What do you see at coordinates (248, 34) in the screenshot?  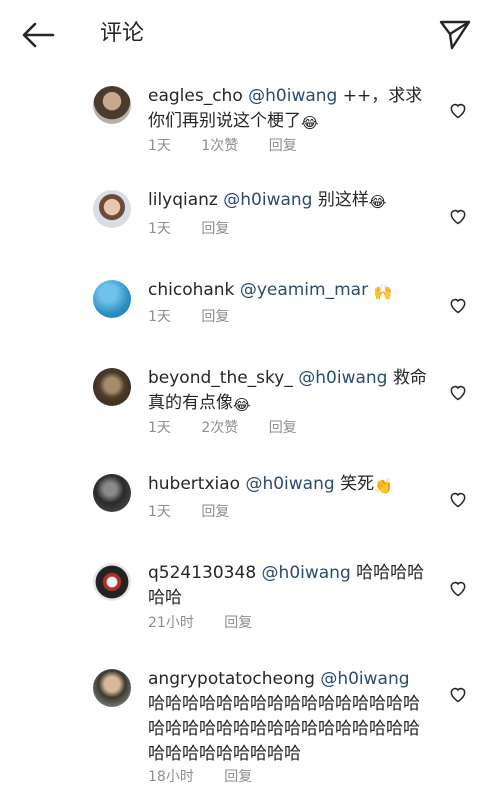 I see `top-bar: 评论` at bounding box center [248, 34].